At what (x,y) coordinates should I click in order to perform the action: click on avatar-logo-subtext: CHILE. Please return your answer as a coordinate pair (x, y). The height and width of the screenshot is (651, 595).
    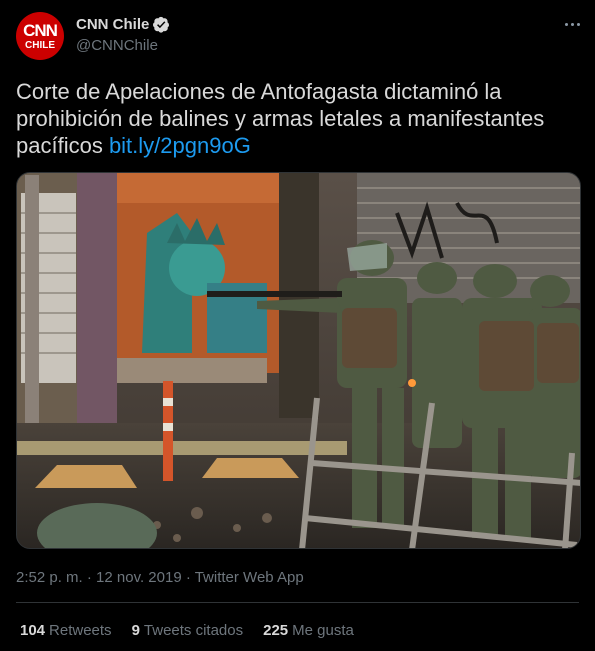
    Looking at the image, I should click on (40, 45).